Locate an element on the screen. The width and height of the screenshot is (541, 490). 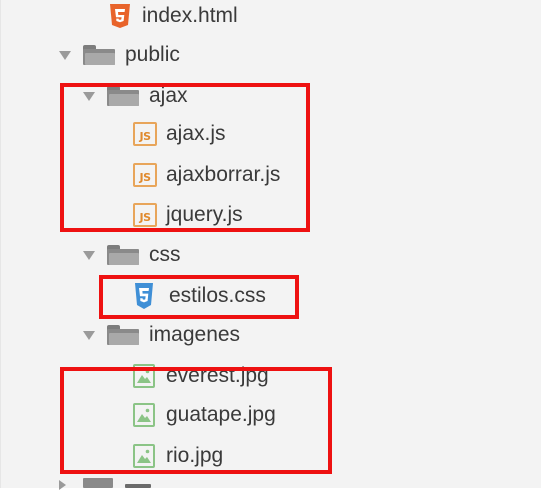
tree-item-css: css is located at coordinates (132, 255).